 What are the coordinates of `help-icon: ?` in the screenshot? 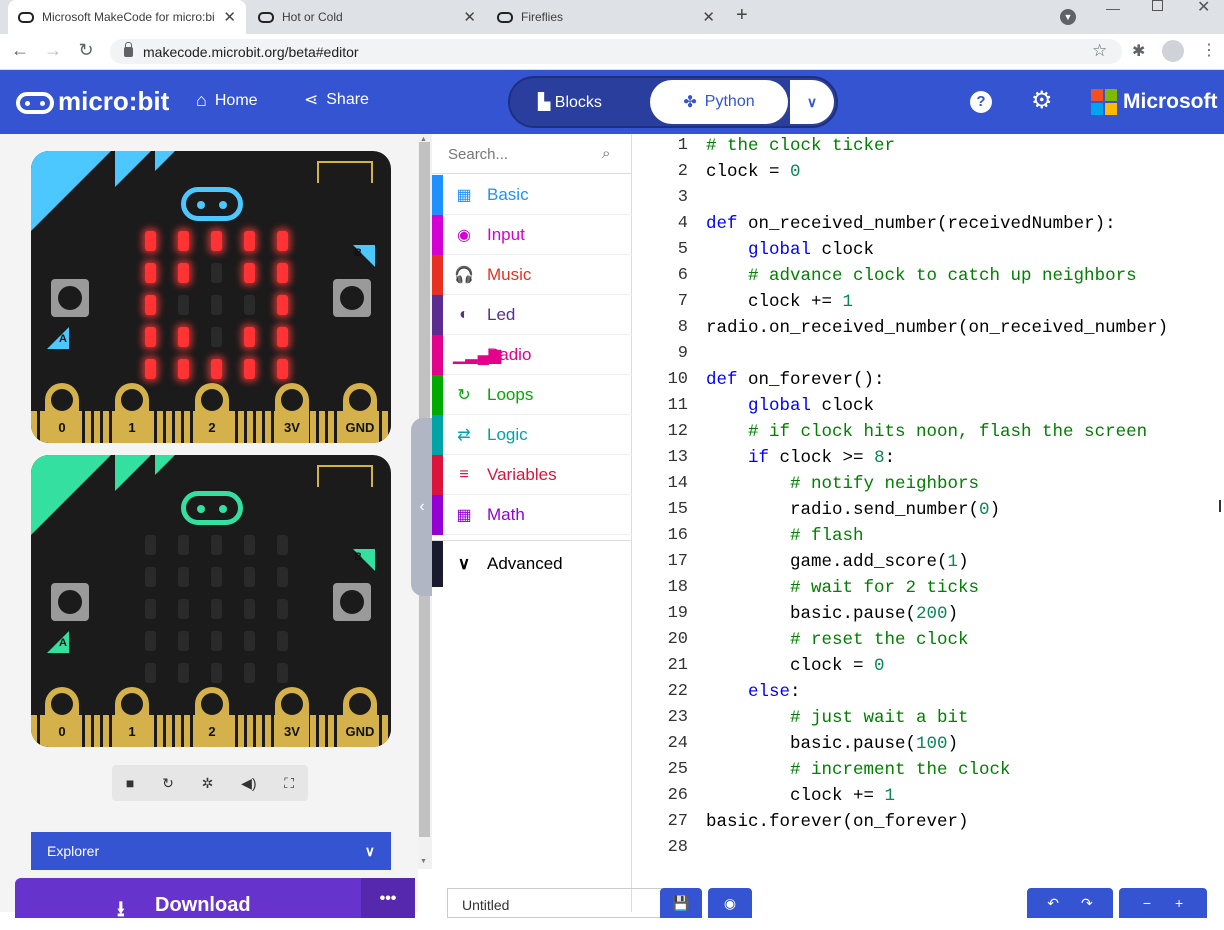 It's located at (981, 102).